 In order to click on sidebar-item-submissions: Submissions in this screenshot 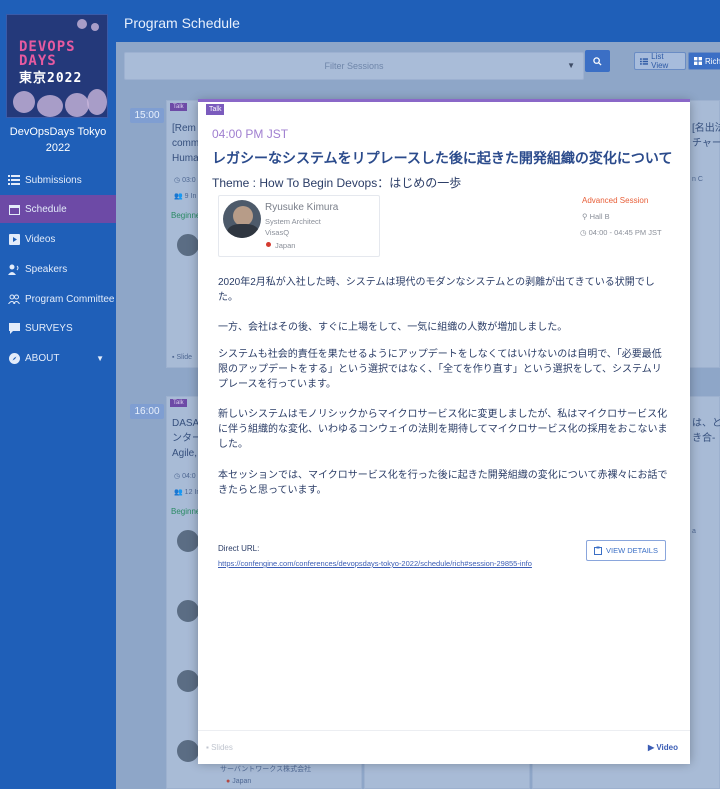, I will do `click(58, 180)`.